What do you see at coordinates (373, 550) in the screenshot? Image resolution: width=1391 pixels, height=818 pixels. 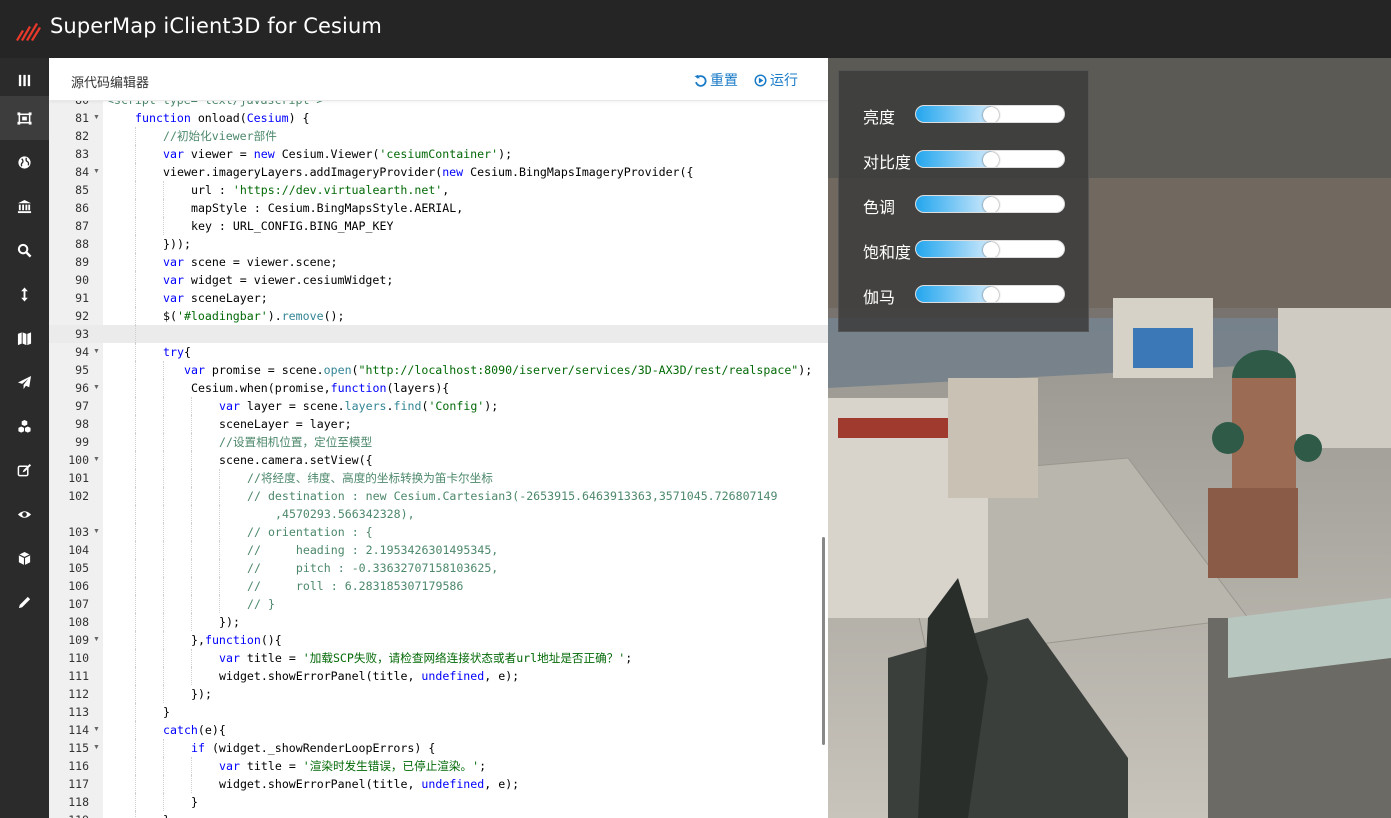 I see `code-token: // heading : 2.1953426301495345,` at bounding box center [373, 550].